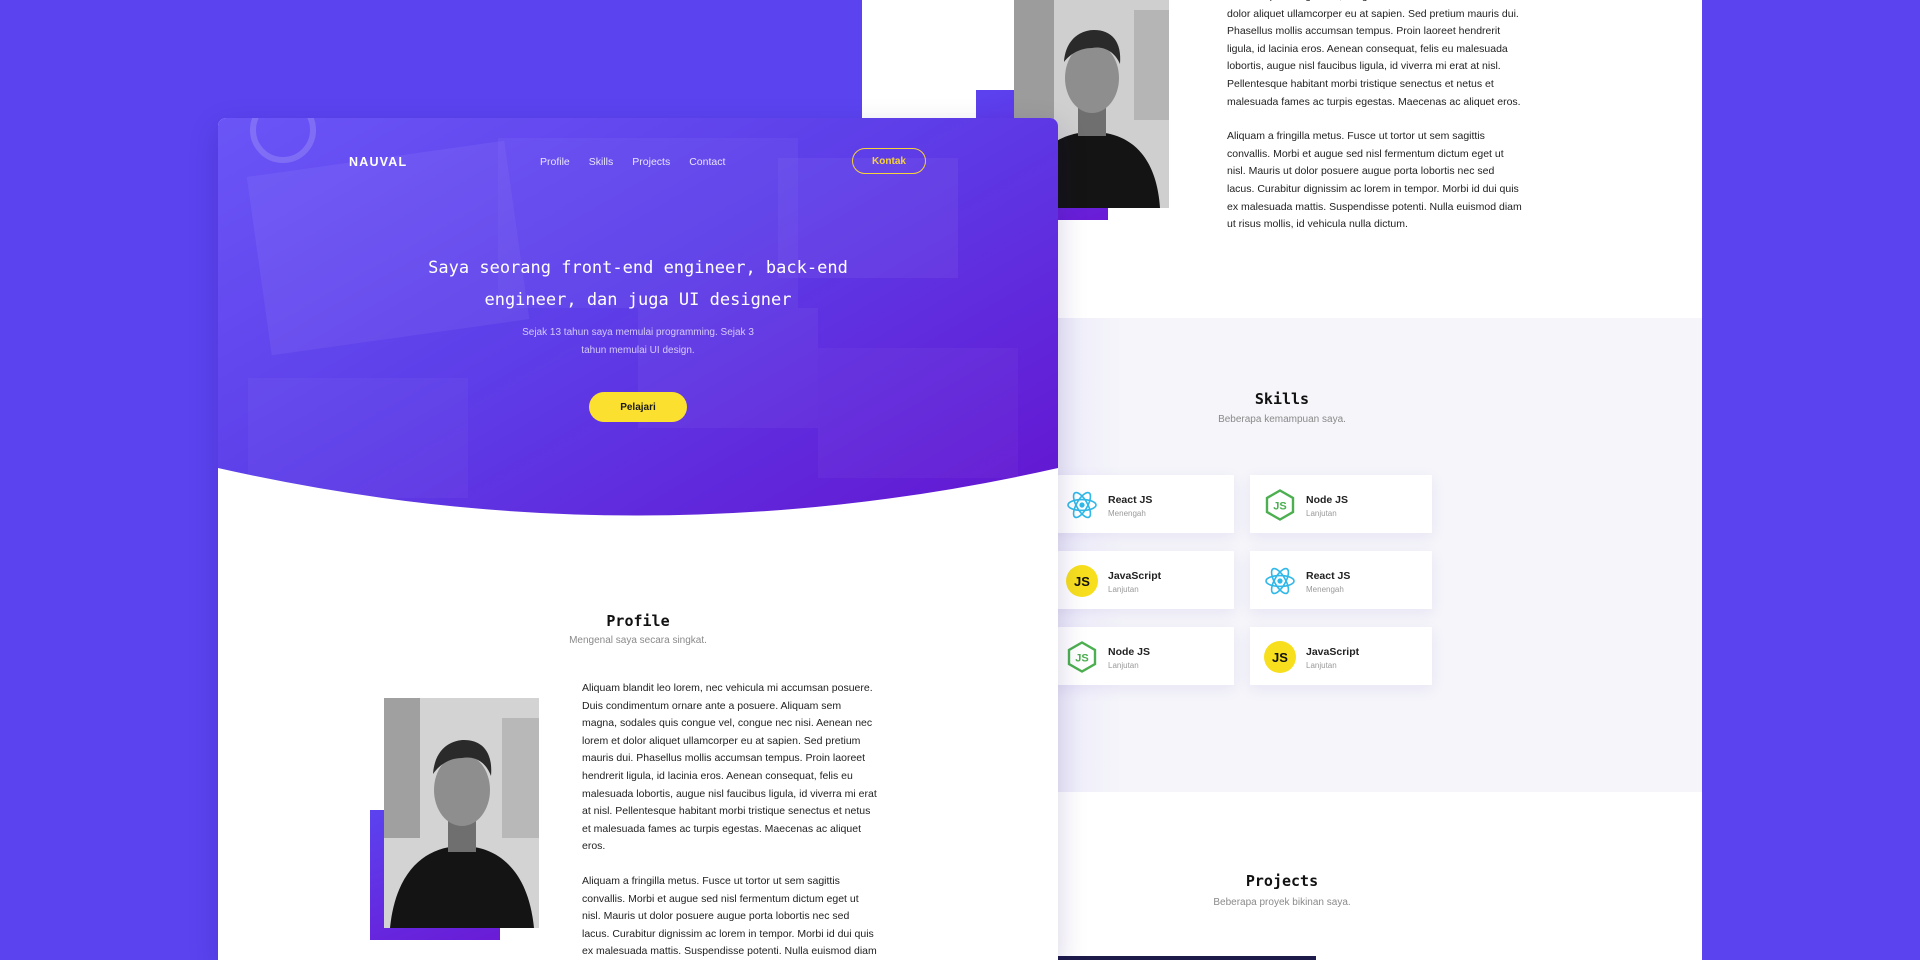  Describe the element at coordinates (651, 162) in the screenshot. I see `nav-projects: Projects` at that location.